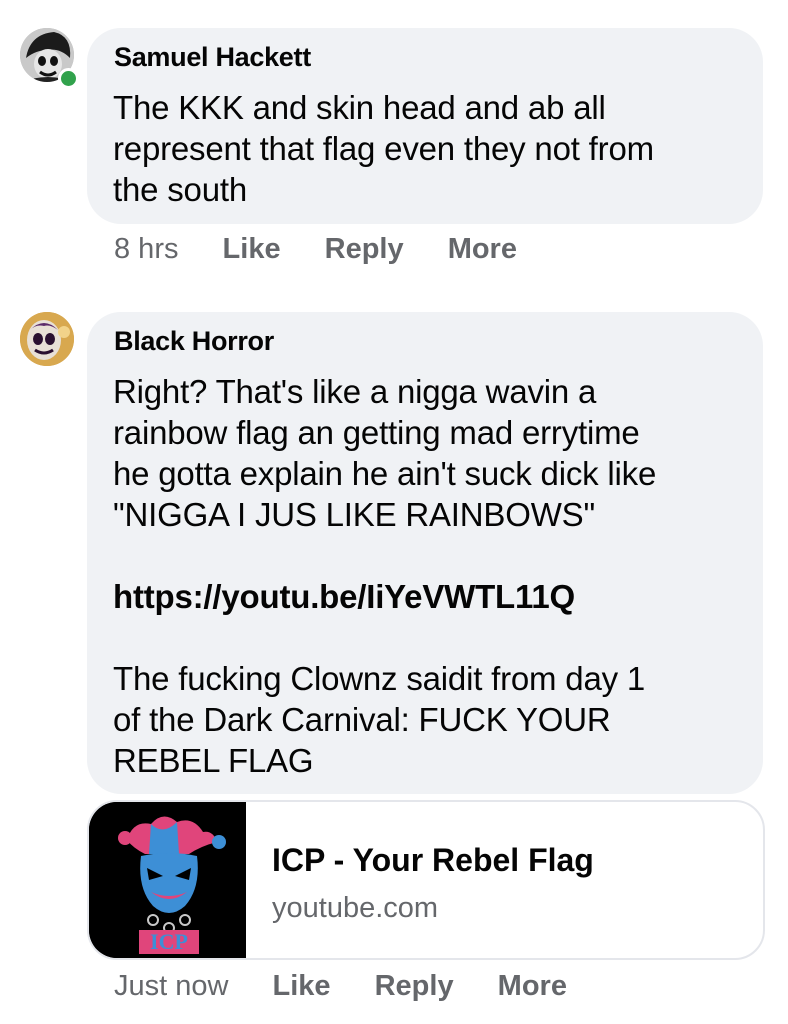  What do you see at coordinates (376, 432) in the screenshot?
I see `comment-text-line: rainbow flag an getting mad errytime` at bounding box center [376, 432].